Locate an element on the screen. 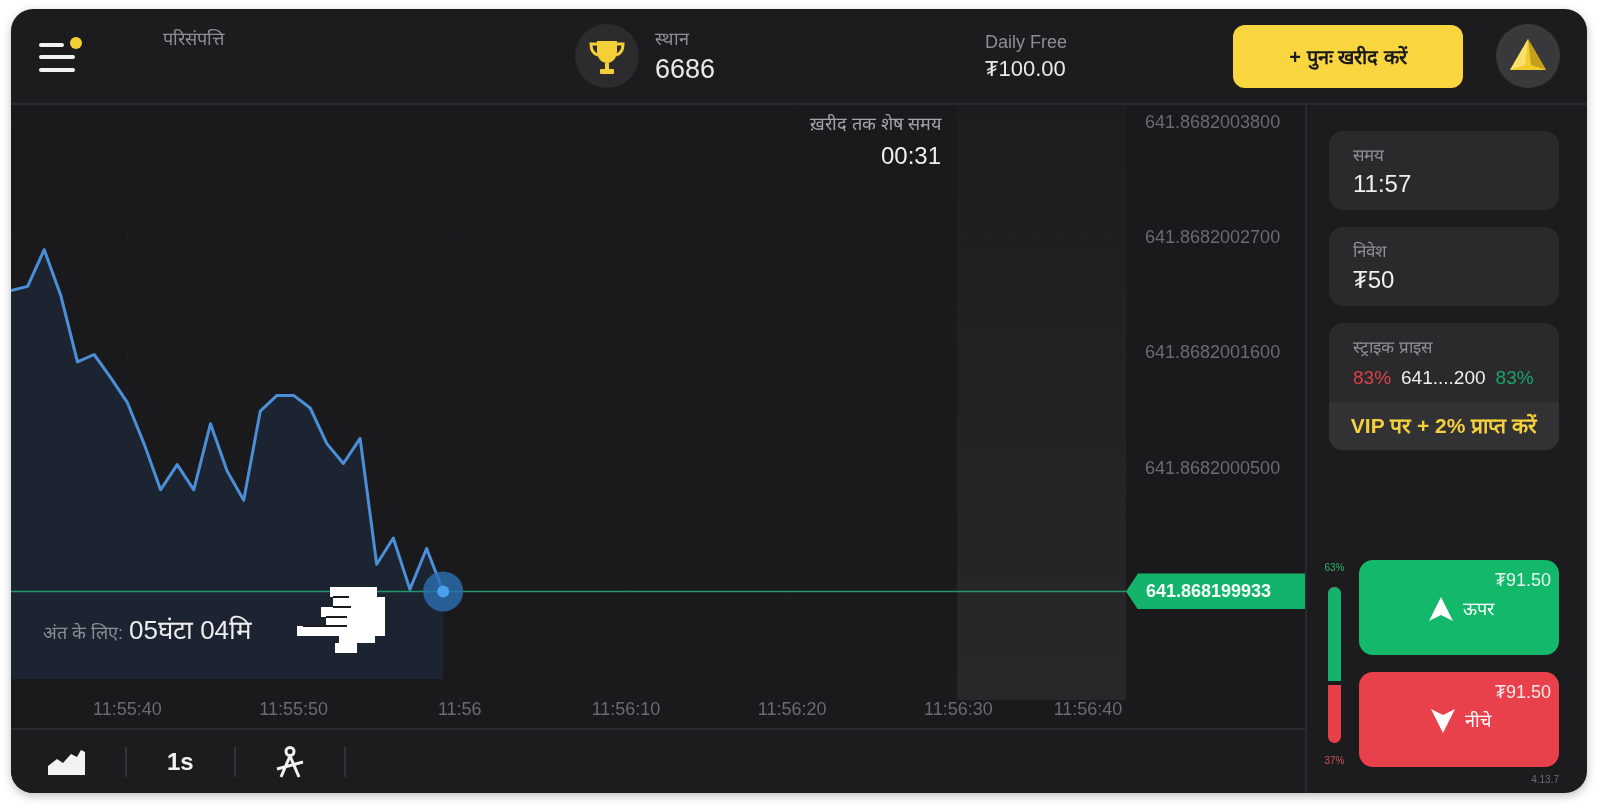 This screenshot has width=1600, height=809. rank-label: स्थान is located at coordinates (672, 39).